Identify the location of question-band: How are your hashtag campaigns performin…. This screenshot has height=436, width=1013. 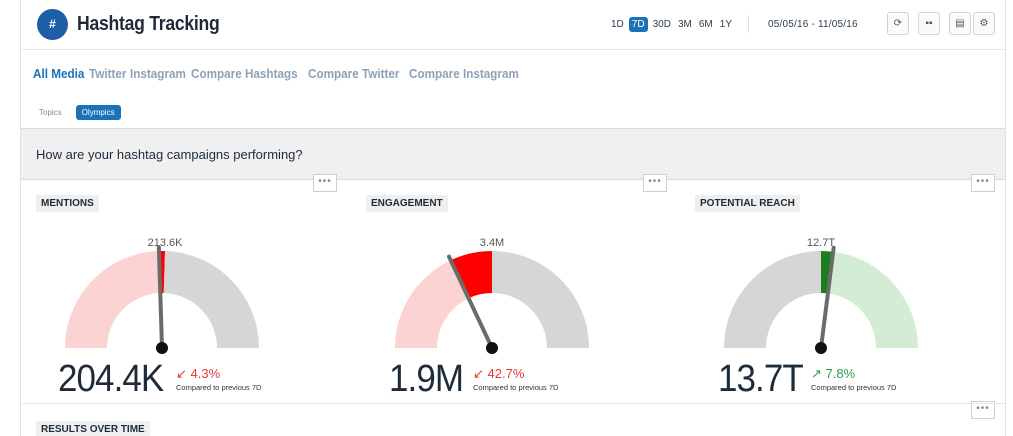
(513, 154).